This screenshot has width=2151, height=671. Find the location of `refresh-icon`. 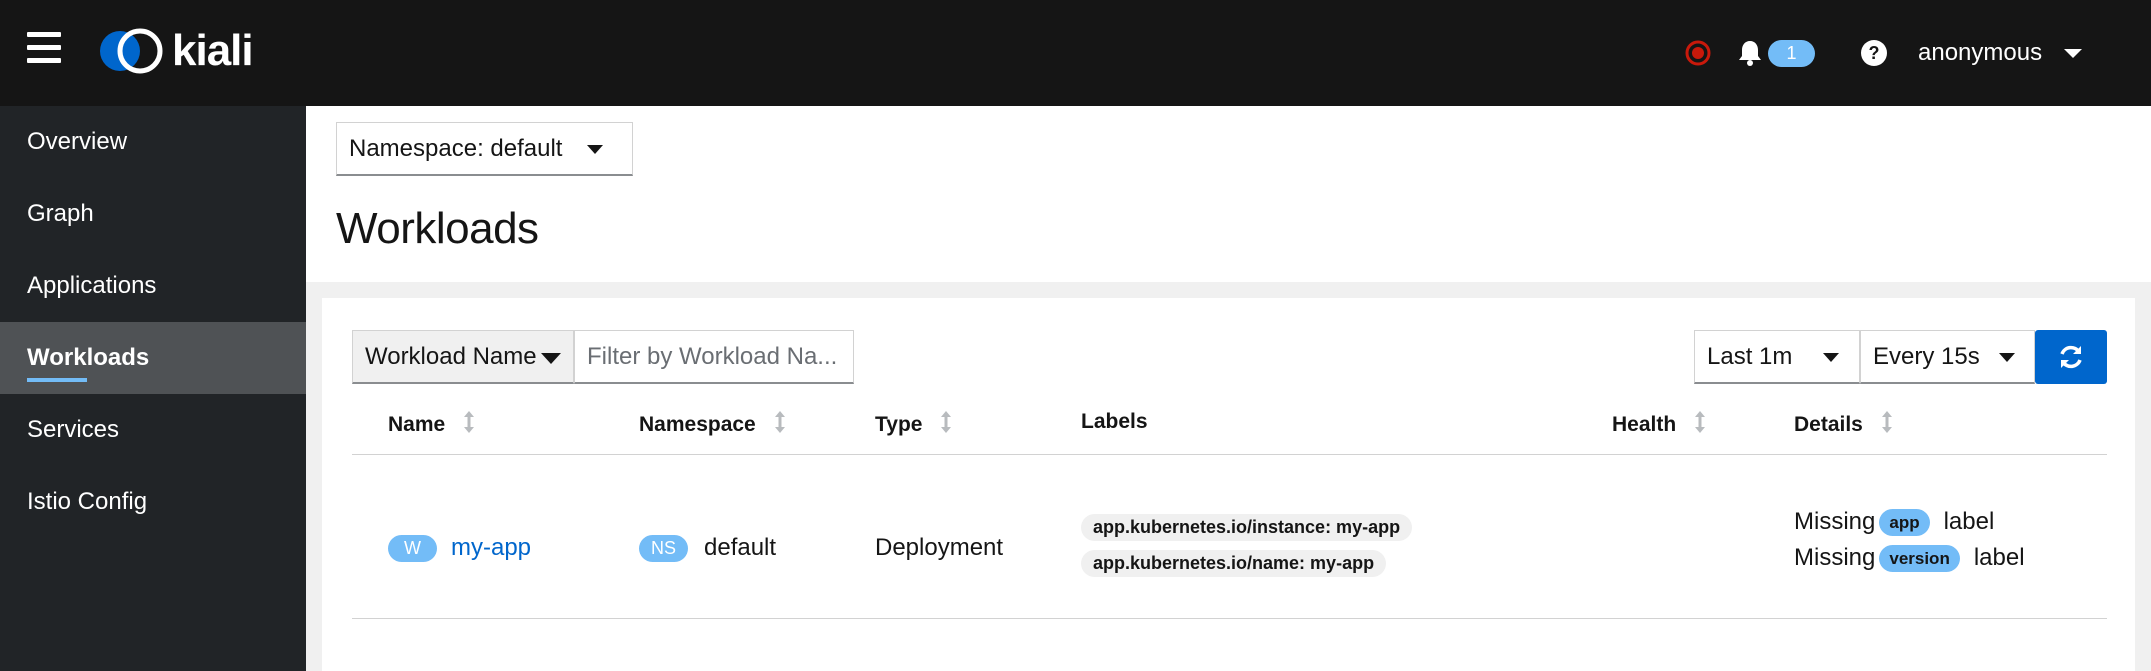

refresh-icon is located at coordinates (2071, 357).